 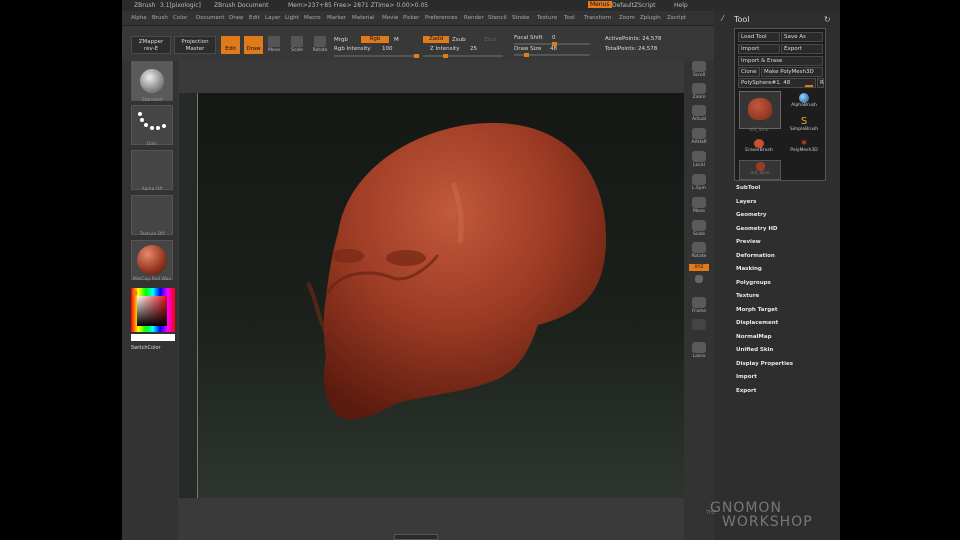 I want to click on menu-stencil: Stencil, so click(x=497, y=18).